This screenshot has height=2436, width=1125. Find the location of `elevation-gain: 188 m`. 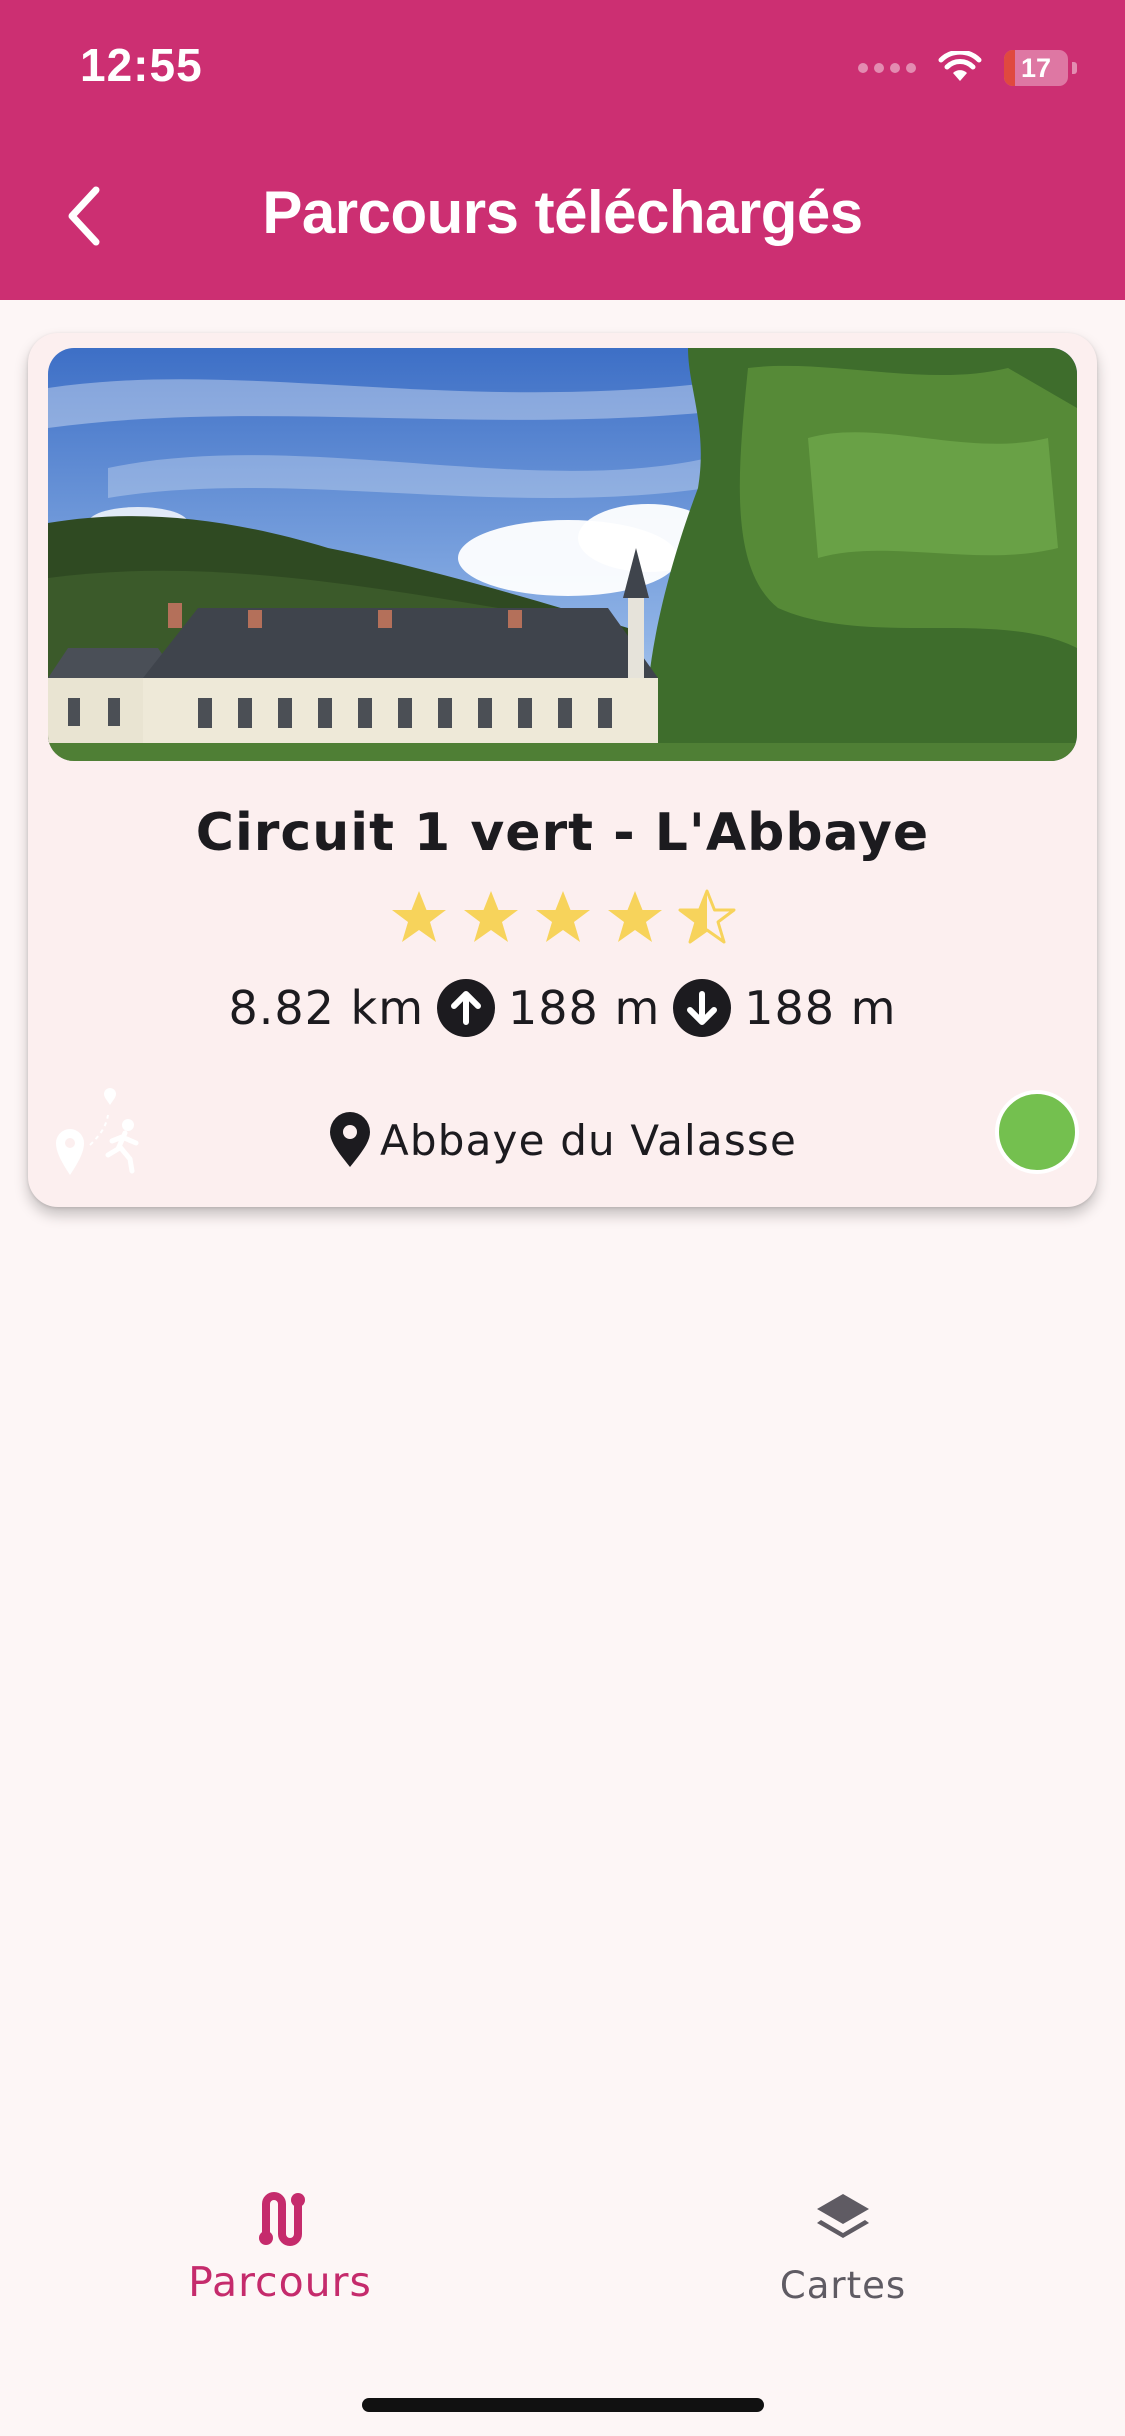

elevation-gain: 188 m is located at coordinates (584, 1008).